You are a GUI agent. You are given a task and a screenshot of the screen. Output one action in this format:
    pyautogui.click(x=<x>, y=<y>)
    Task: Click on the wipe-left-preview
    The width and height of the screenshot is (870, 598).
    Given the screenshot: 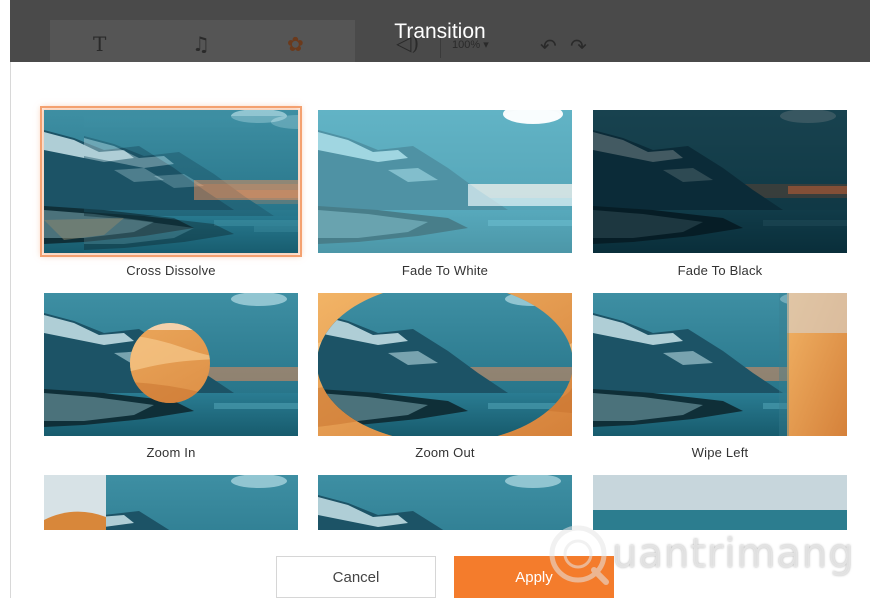 What is the action you would take?
    pyautogui.click(x=720, y=364)
    